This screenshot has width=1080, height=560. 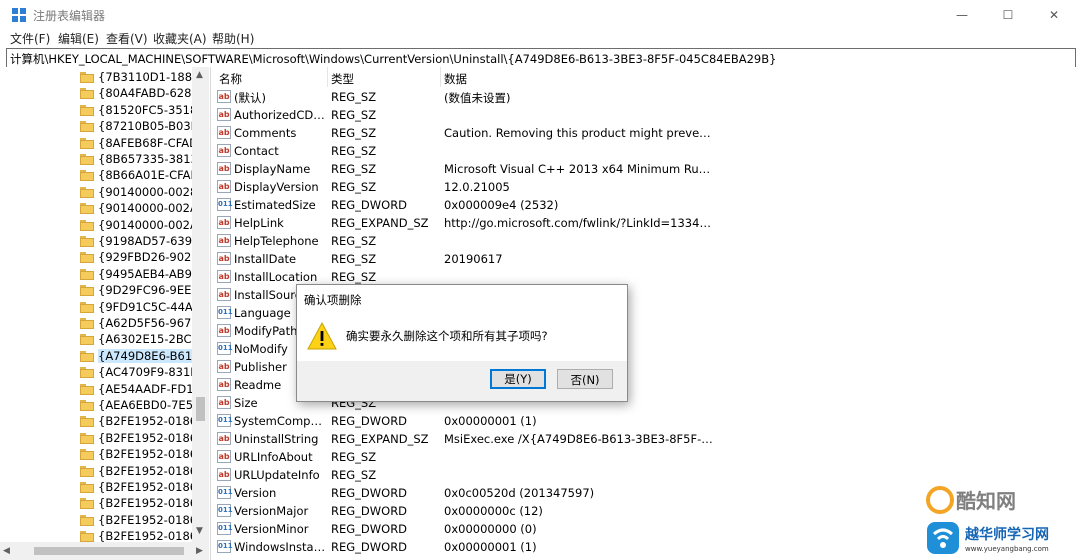 I want to click on value-type: REG_DWORD, so click(x=369, y=529).